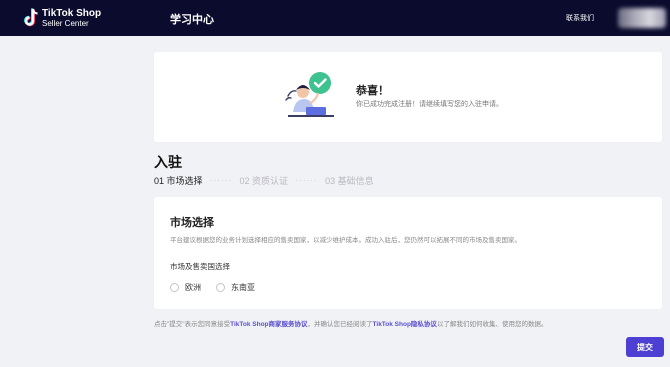 Image resolution: width=670 pixels, height=367 pixels. Describe the element at coordinates (72, 13) in the screenshot. I see `brand-name: TikTok Shop` at that location.